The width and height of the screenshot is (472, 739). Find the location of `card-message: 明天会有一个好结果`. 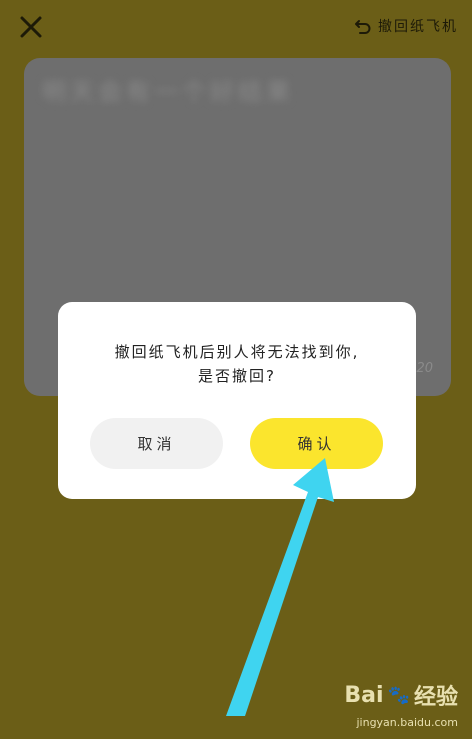

card-message: 明天会有一个好结果 is located at coordinates (168, 92).